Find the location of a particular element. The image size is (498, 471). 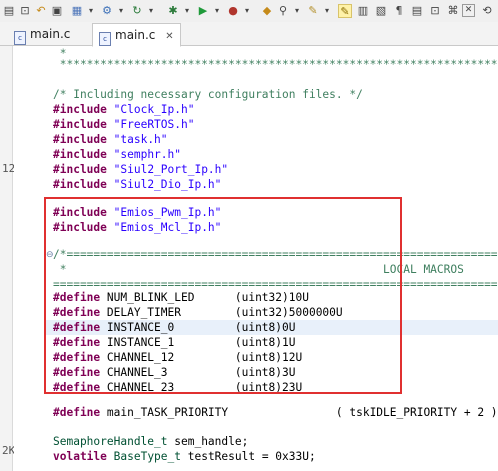

highlight-icon: ✎ is located at coordinates (345, 11).